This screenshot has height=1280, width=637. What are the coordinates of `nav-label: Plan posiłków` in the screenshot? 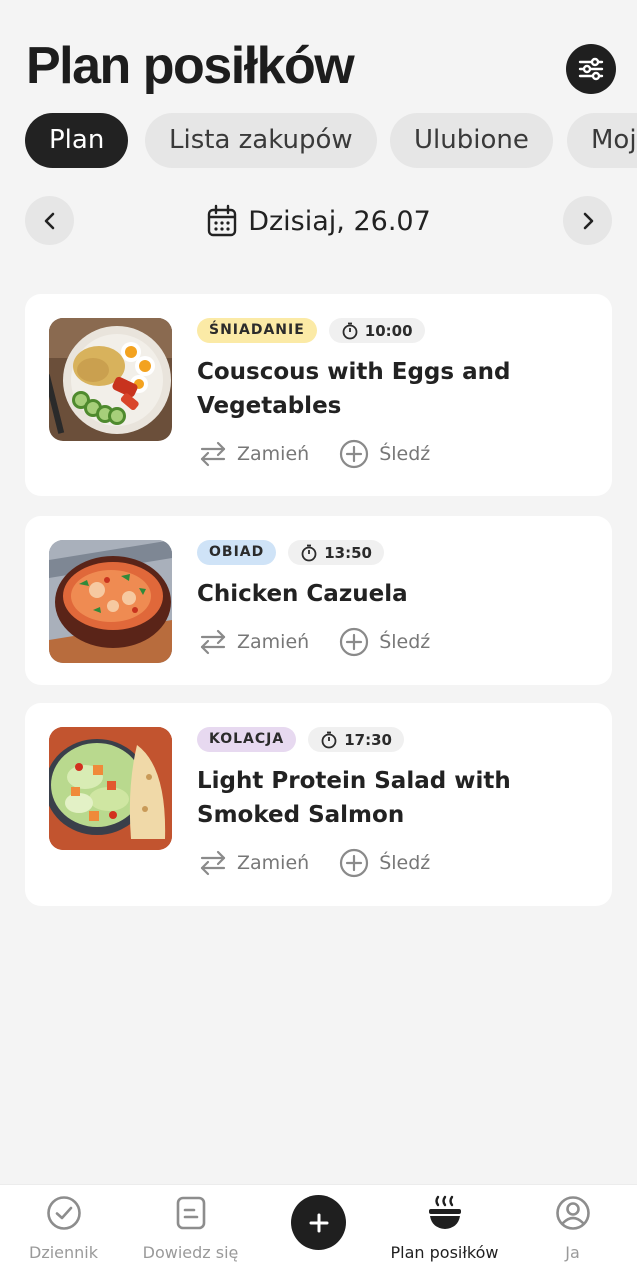 It's located at (444, 1252).